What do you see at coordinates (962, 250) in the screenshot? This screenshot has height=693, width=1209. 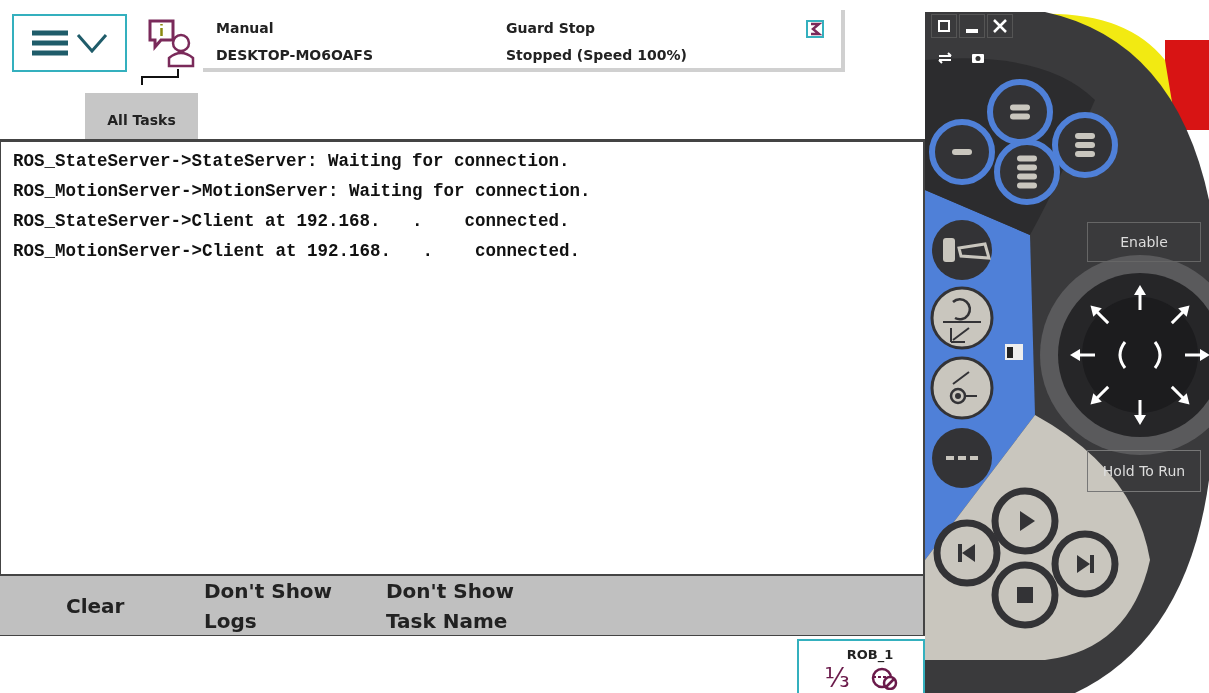 I see `jog-mode-icon` at bounding box center [962, 250].